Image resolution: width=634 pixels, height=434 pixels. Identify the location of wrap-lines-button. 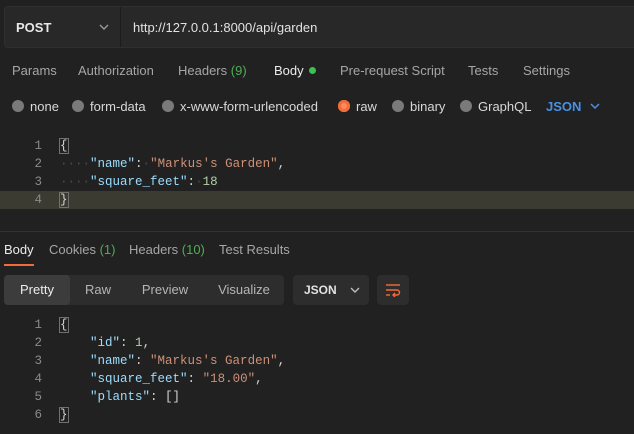
(393, 290).